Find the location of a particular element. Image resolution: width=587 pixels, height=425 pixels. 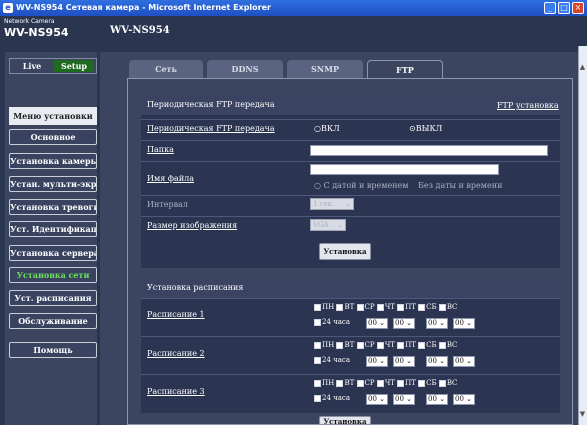

tab-ddns: DDNS is located at coordinates (245, 69).